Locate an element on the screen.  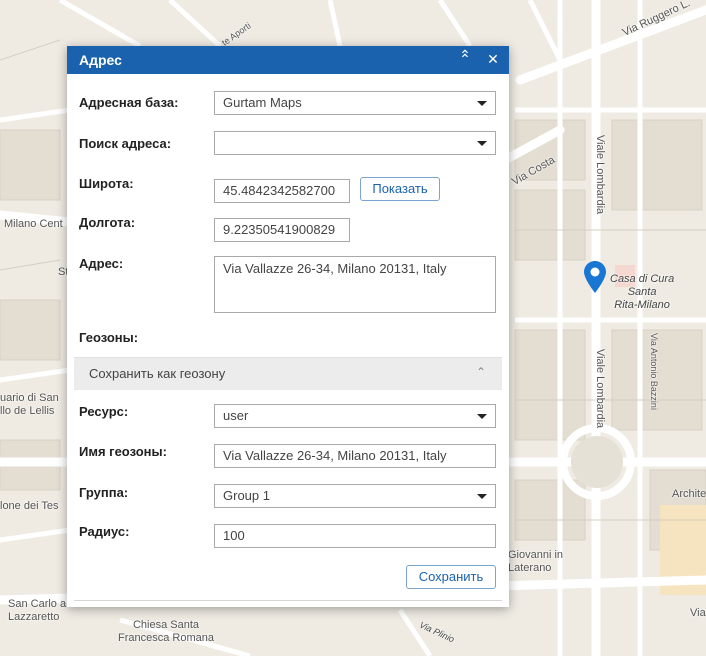
save-as-geozone-label: Сохранить как геозону is located at coordinates (157, 373).